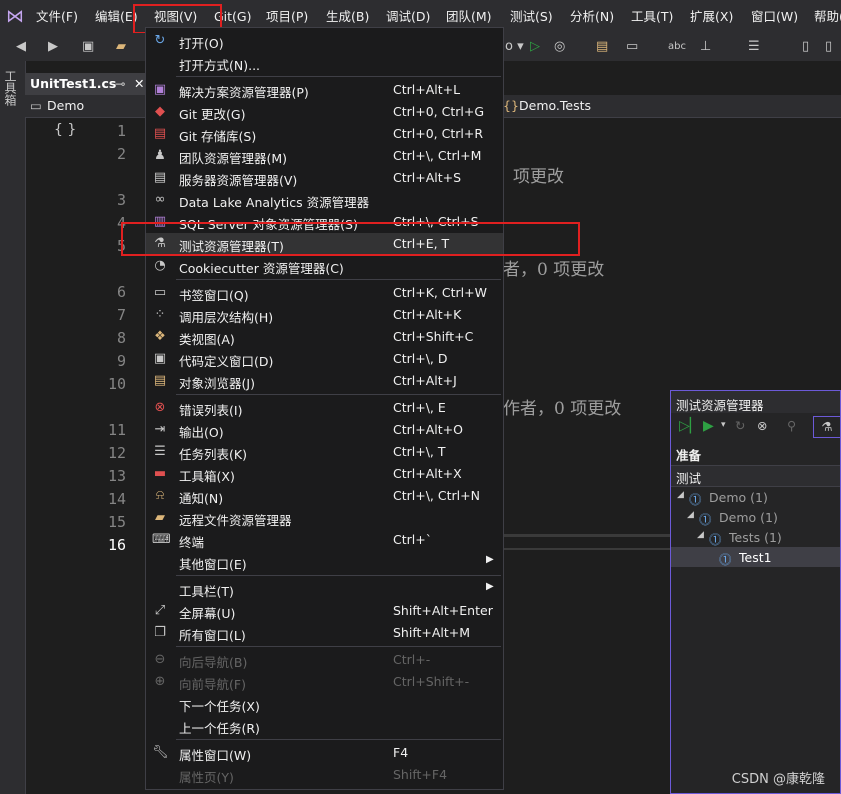 Image resolution: width=841 pixels, height=794 pixels. I want to click on menu-item-cookiecutter: ◔ Cookiecutter 资源管理器(C), so click(324, 266).